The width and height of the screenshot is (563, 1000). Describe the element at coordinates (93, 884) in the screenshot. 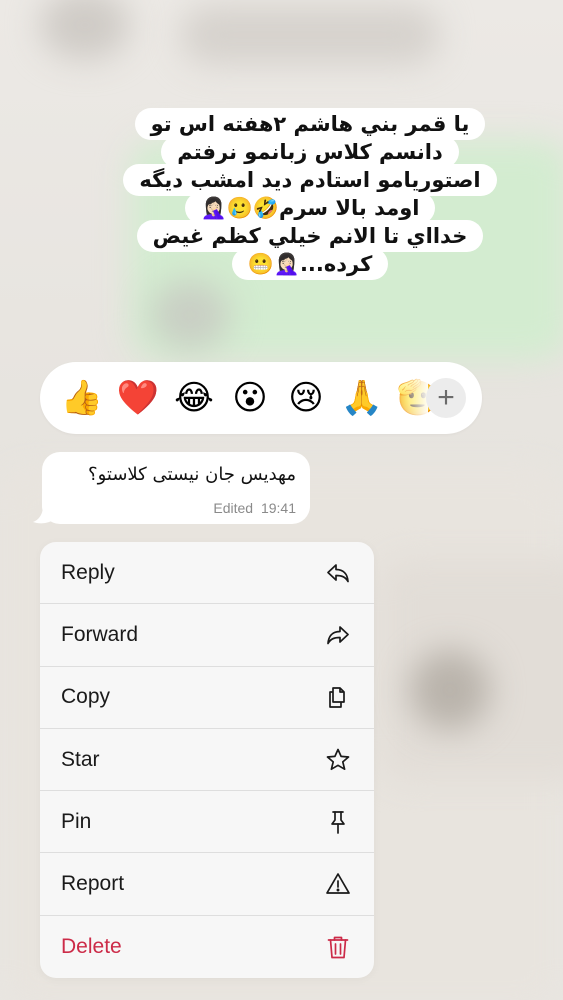

I see `menu-item-label: Report` at that location.